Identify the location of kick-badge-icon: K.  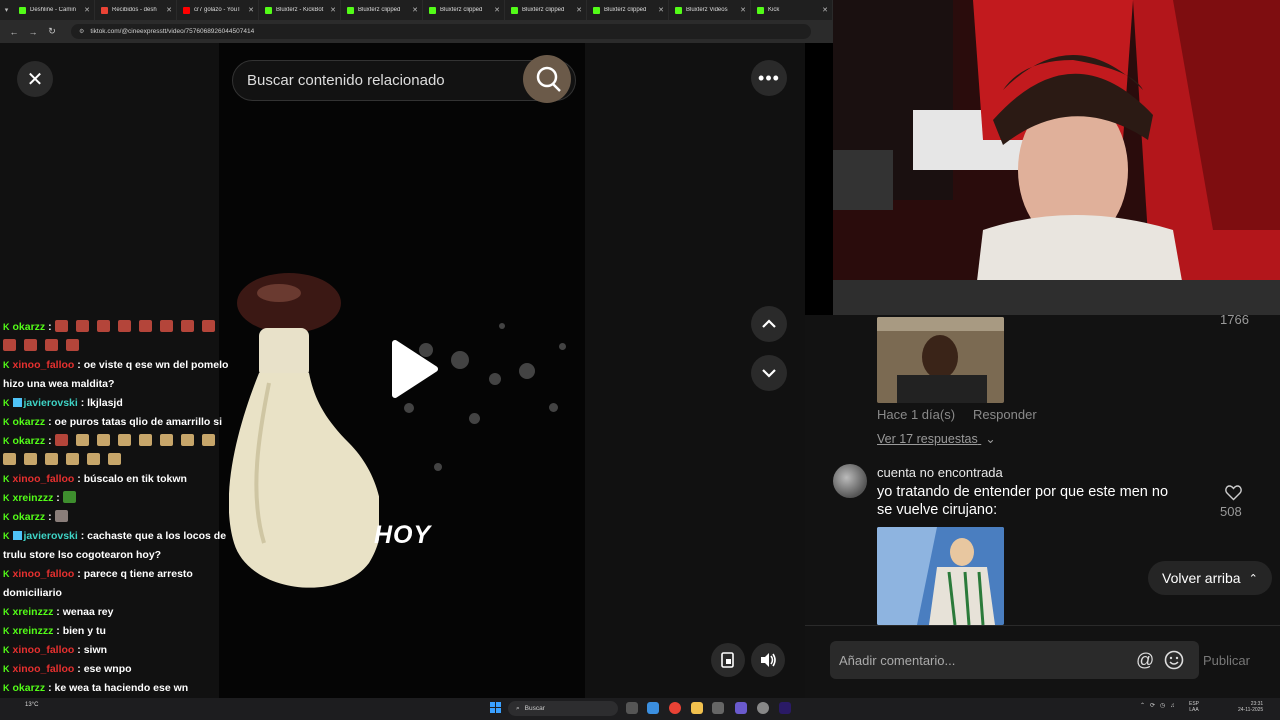
(6, 517).